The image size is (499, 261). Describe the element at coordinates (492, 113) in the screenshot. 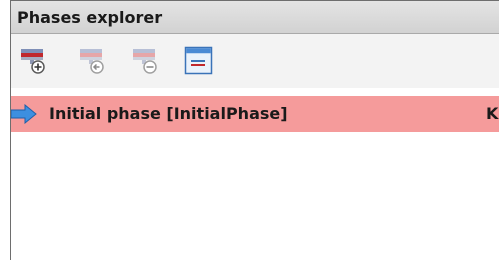

I see `phase-extra-column: K` at that location.